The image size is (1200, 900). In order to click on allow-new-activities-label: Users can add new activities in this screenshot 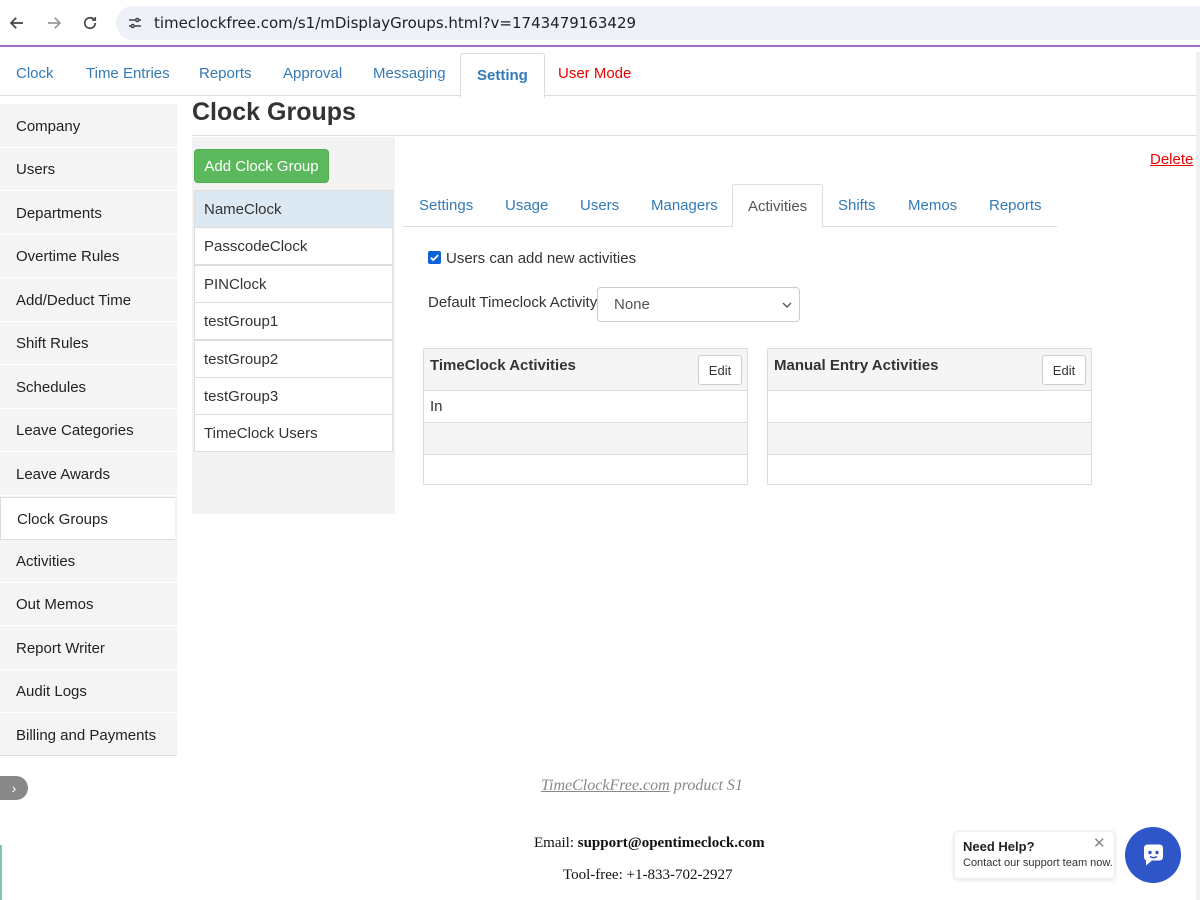, I will do `click(541, 258)`.